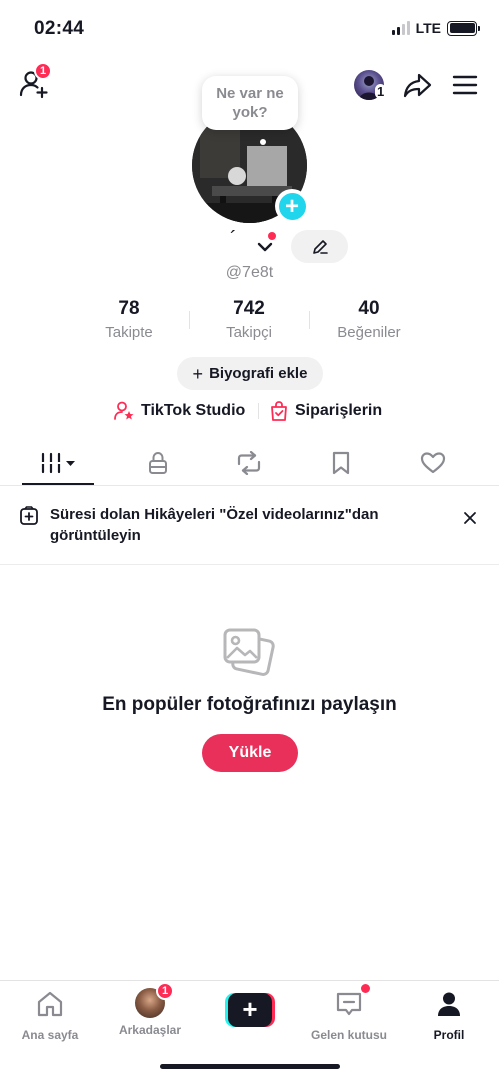 The height and width of the screenshot is (1080, 499). I want to click on videos-grid-icon, so click(57, 463).